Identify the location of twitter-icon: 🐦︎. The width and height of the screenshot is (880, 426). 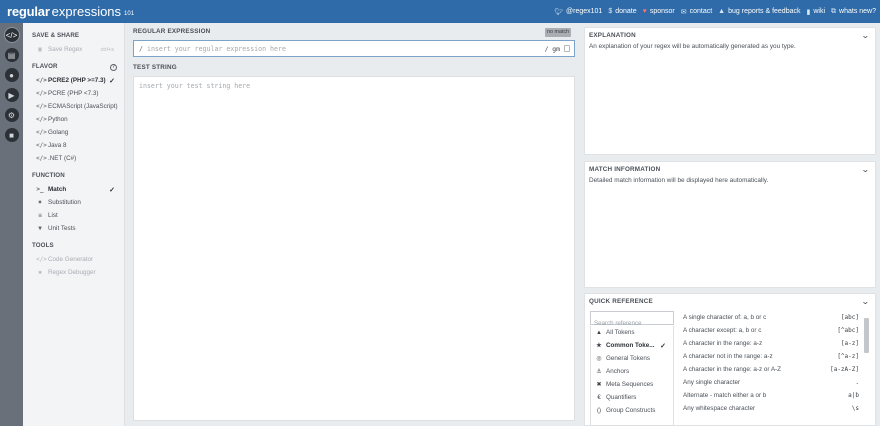
(559, 12).